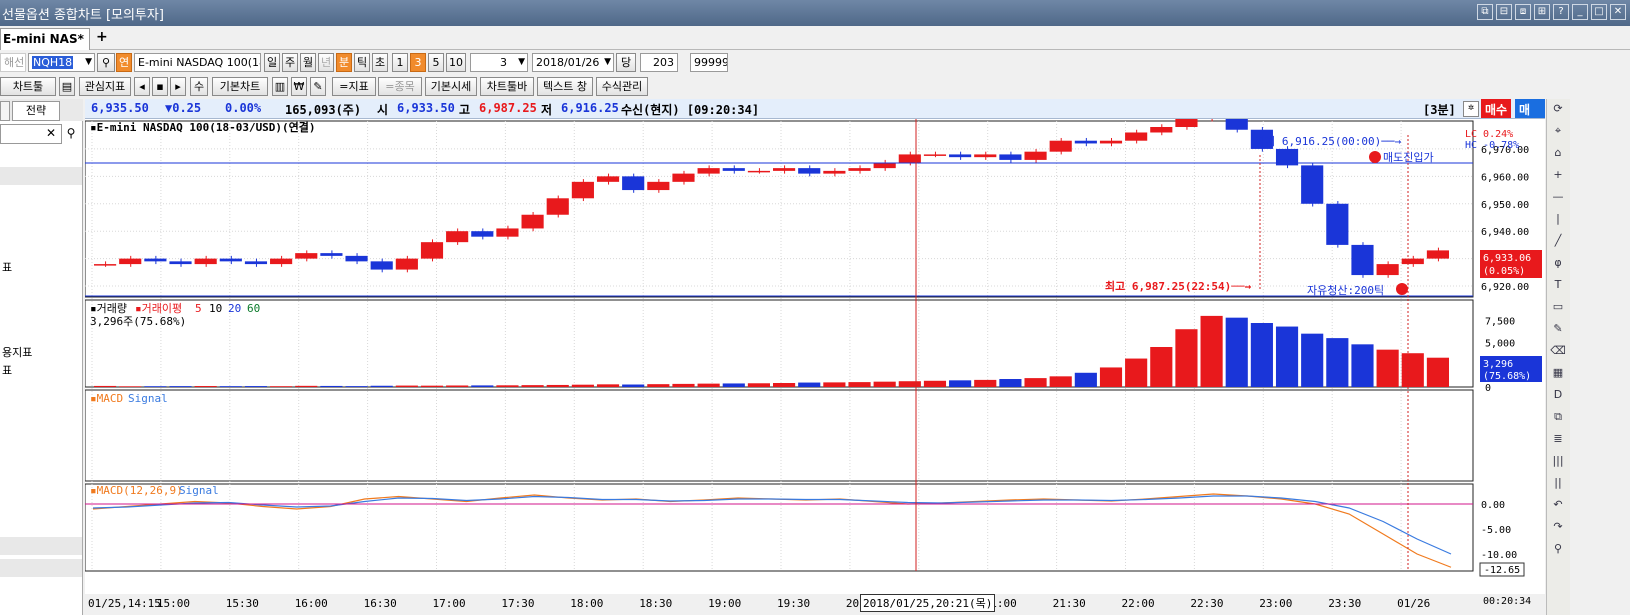 This screenshot has height=615, width=1630. What do you see at coordinates (61, 62) in the screenshot?
I see `symbol-code-input: NQH18 ▼` at bounding box center [61, 62].